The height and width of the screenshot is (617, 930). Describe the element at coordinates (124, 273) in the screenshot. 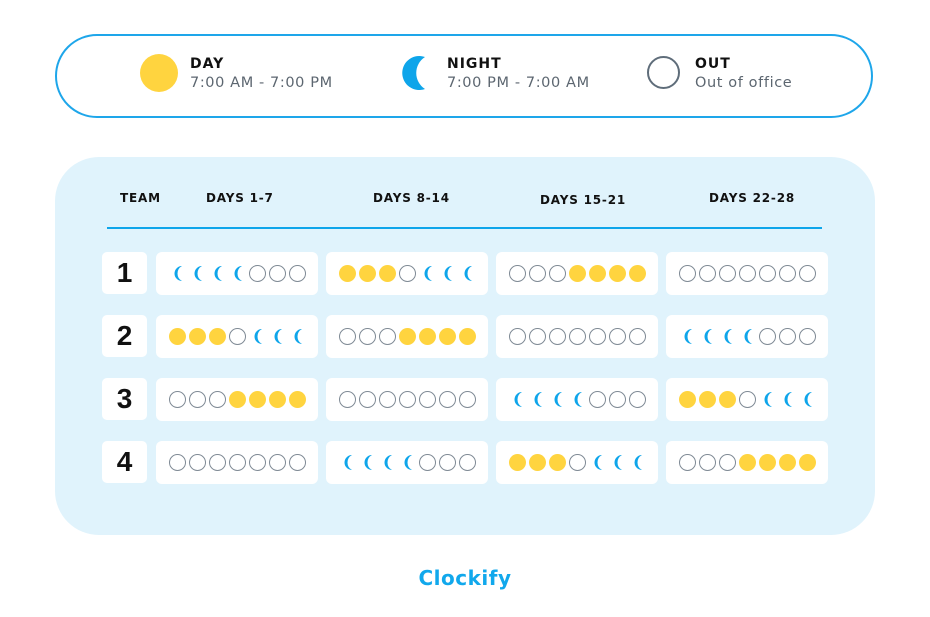

I see `team-number: 1` at that location.